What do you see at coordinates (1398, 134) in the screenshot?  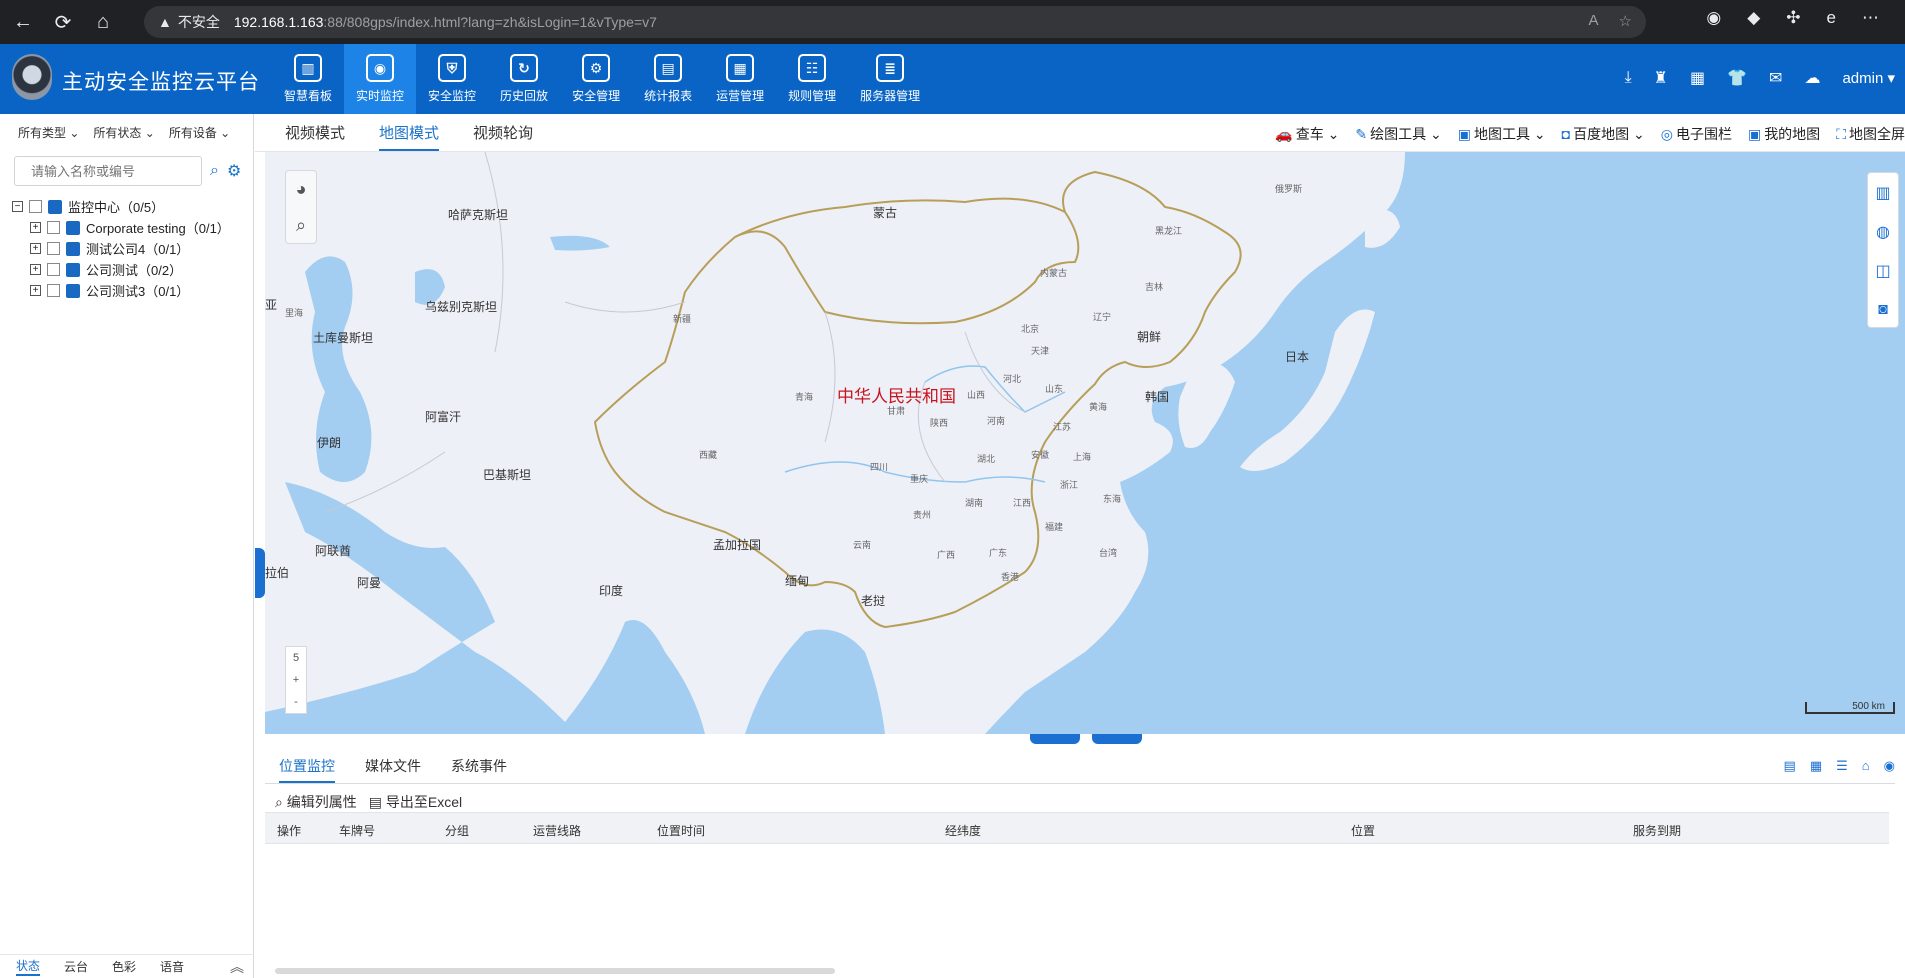 I see `draw-tools-button: ✎ 绘图工具 ⌄` at bounding box center [1398, 134].